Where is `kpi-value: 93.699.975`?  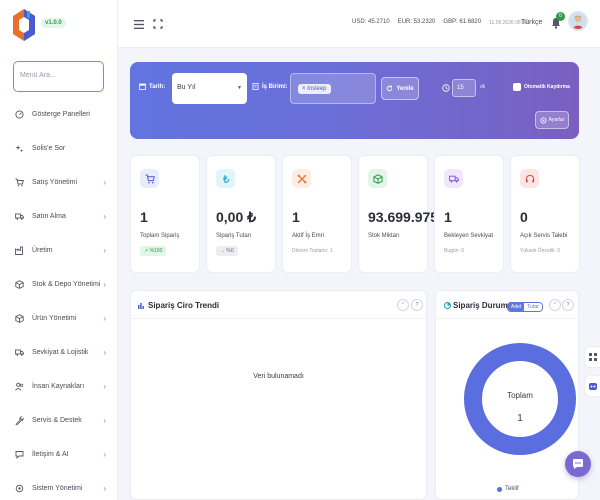 kpi-value: 93.699.975 is located at coordinates (403, 217).